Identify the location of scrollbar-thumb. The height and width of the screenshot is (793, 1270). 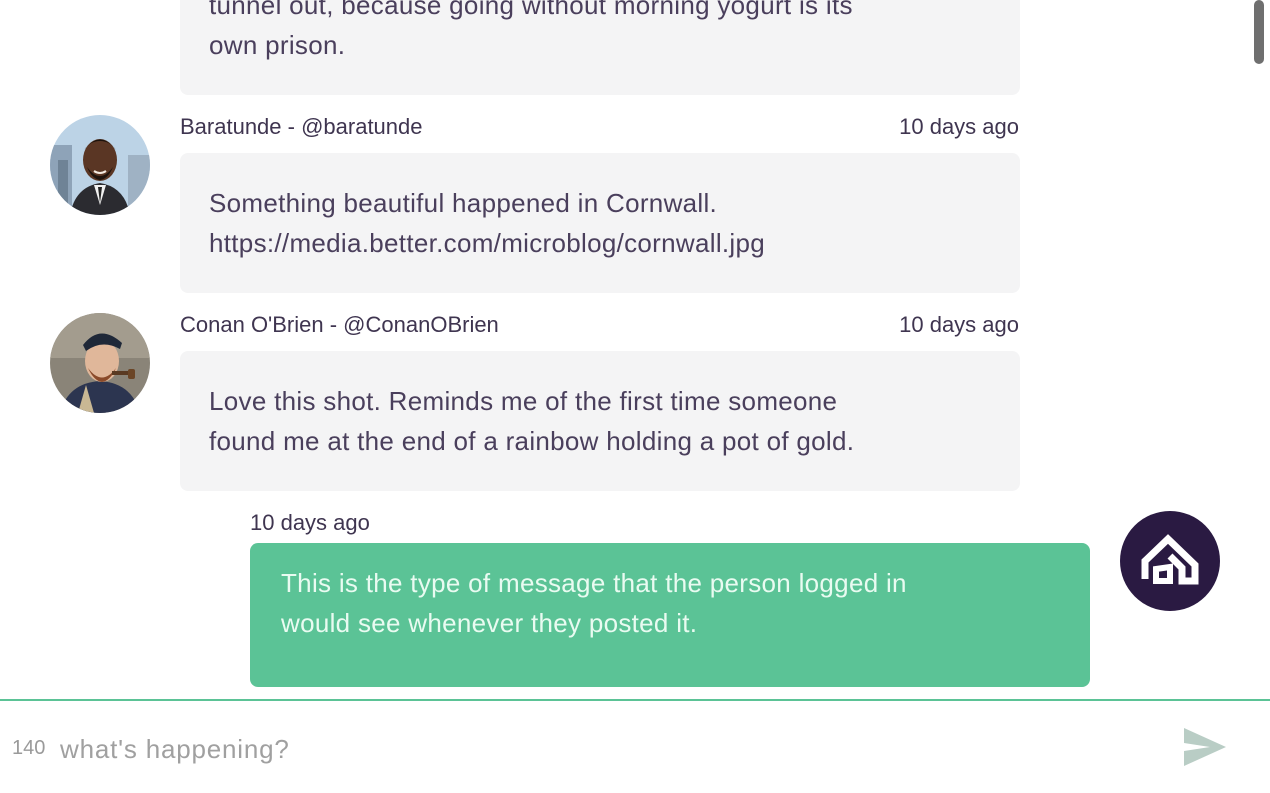
(1259, 32).